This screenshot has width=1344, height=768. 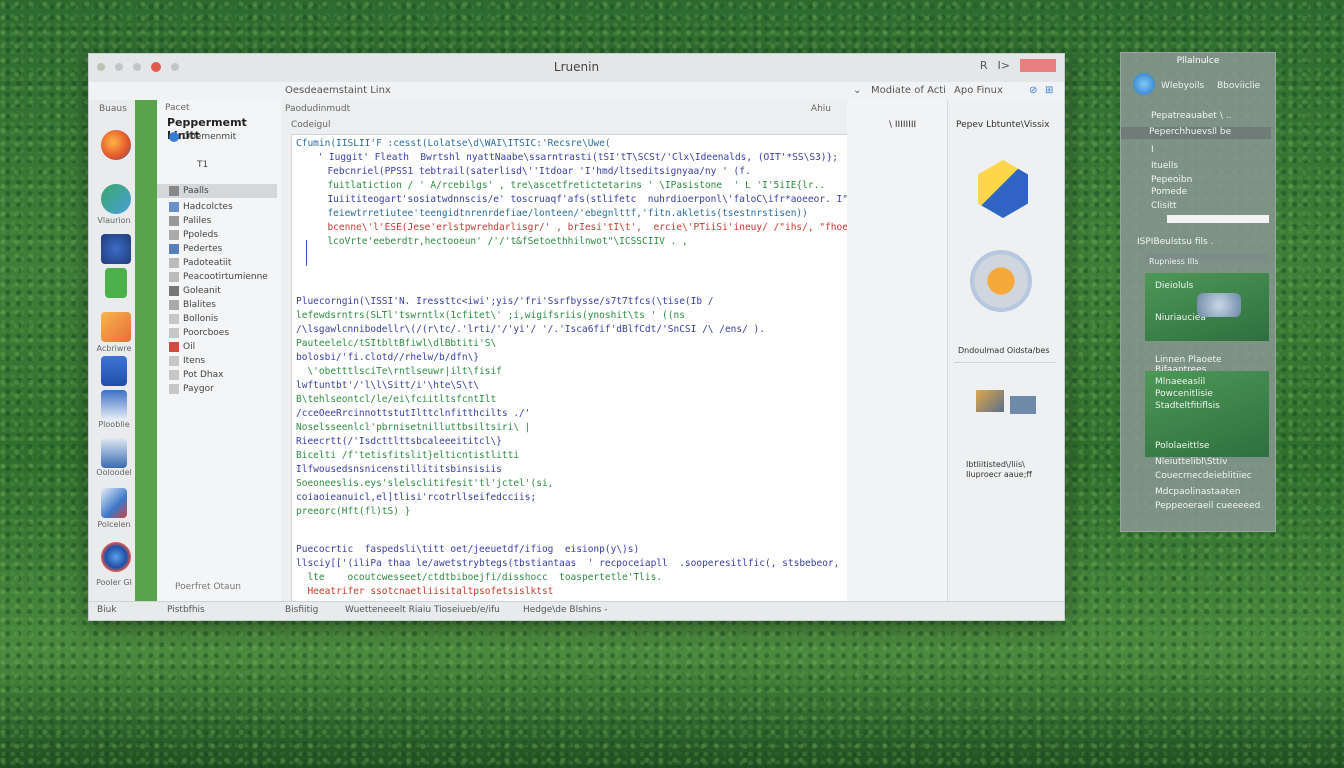 What do you see at coordinates (177, 108) in the screenshot?
I see `sidebar-title: Pacet` at bounding box center [177, 108].